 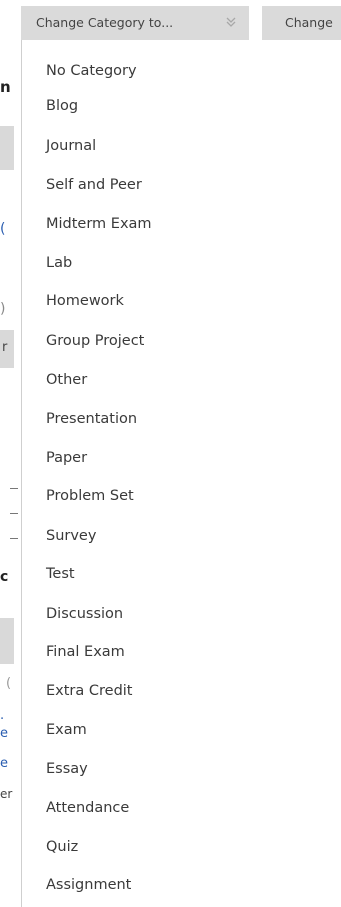 What do you see at coordinates (2, 719) in the screenshot?
I see `background-fragment: ·` at bounding box center [2, 719].